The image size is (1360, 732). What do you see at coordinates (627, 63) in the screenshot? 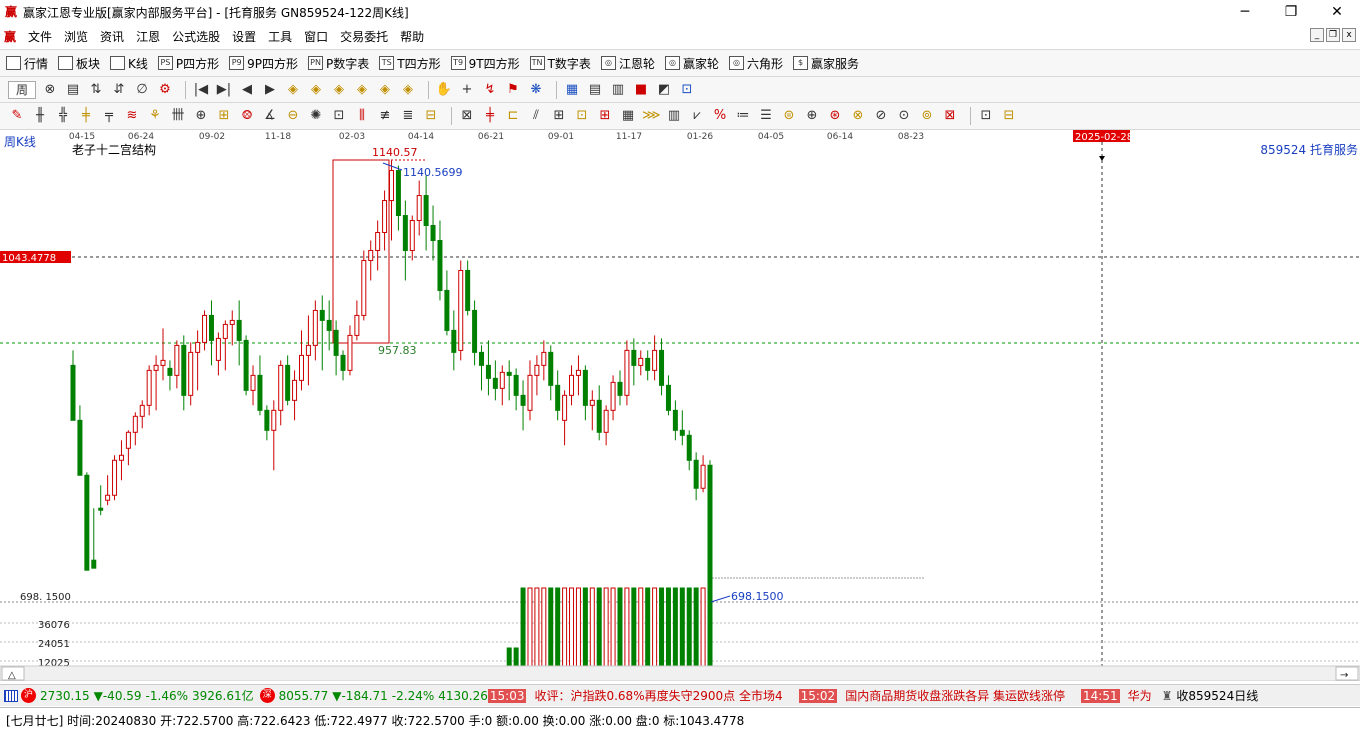
I see `toolbar-item-9: ◎ 江恩轮` at bounding box center [627, 63].